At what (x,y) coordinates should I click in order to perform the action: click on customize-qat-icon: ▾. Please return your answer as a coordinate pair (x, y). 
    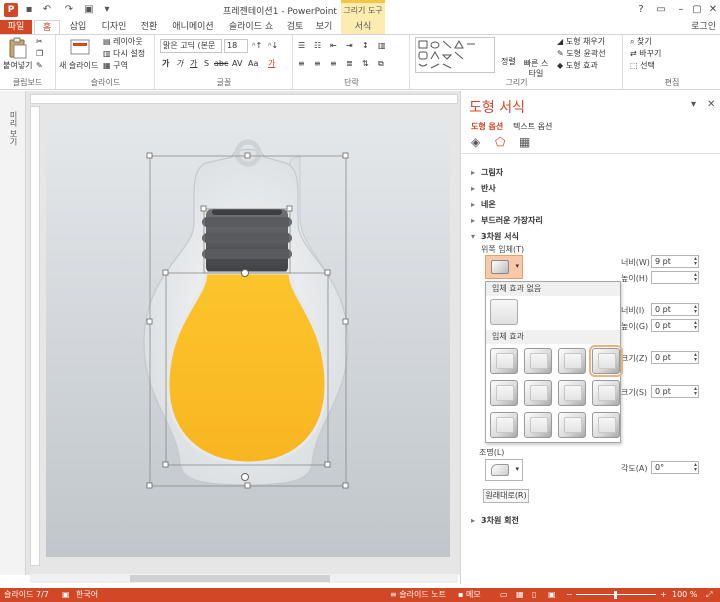
    Looking at the image, I should click on (107, 9).